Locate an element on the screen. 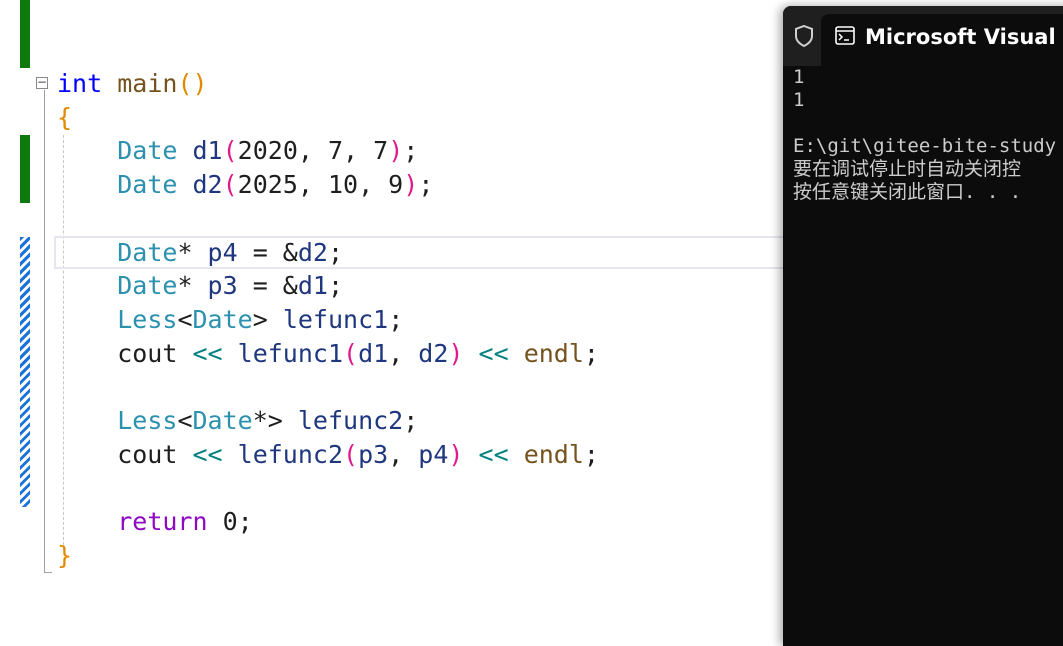 This screenshot has height=646, width=1063. code-token: > is located at coordinates (267, 319).